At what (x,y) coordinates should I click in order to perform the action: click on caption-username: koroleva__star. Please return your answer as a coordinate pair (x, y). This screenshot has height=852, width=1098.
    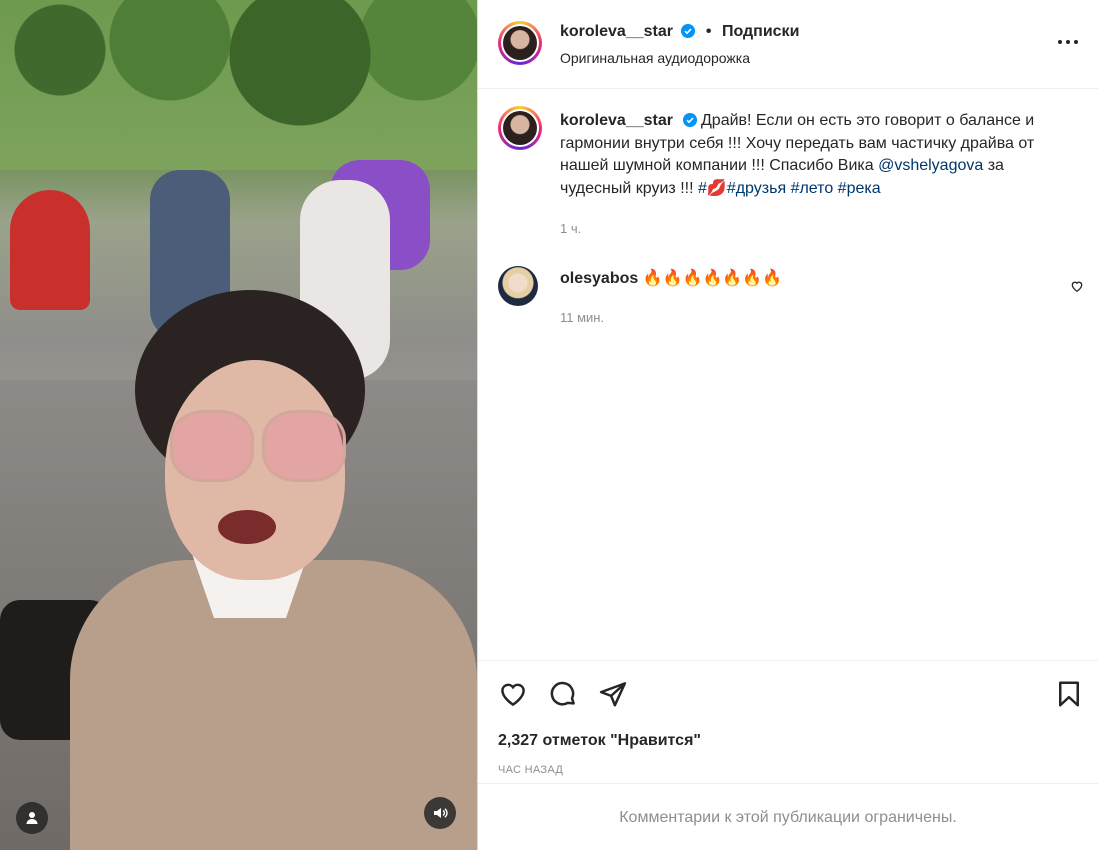
    Looking at the image, I should click on (616, 120).